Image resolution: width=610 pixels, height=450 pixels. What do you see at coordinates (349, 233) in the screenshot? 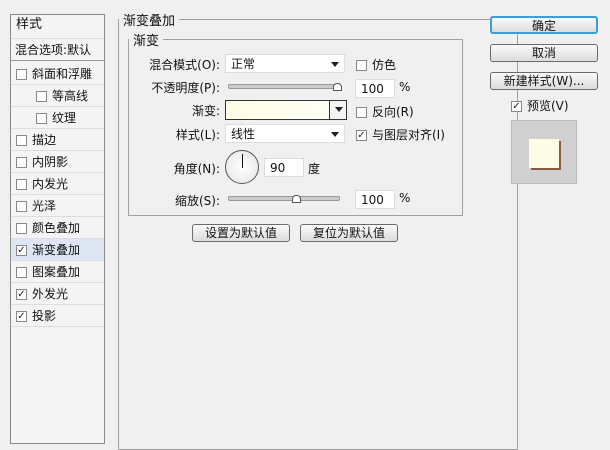
I see `reset-default-button: 复位为默认值` at bounding box center [349, 233].